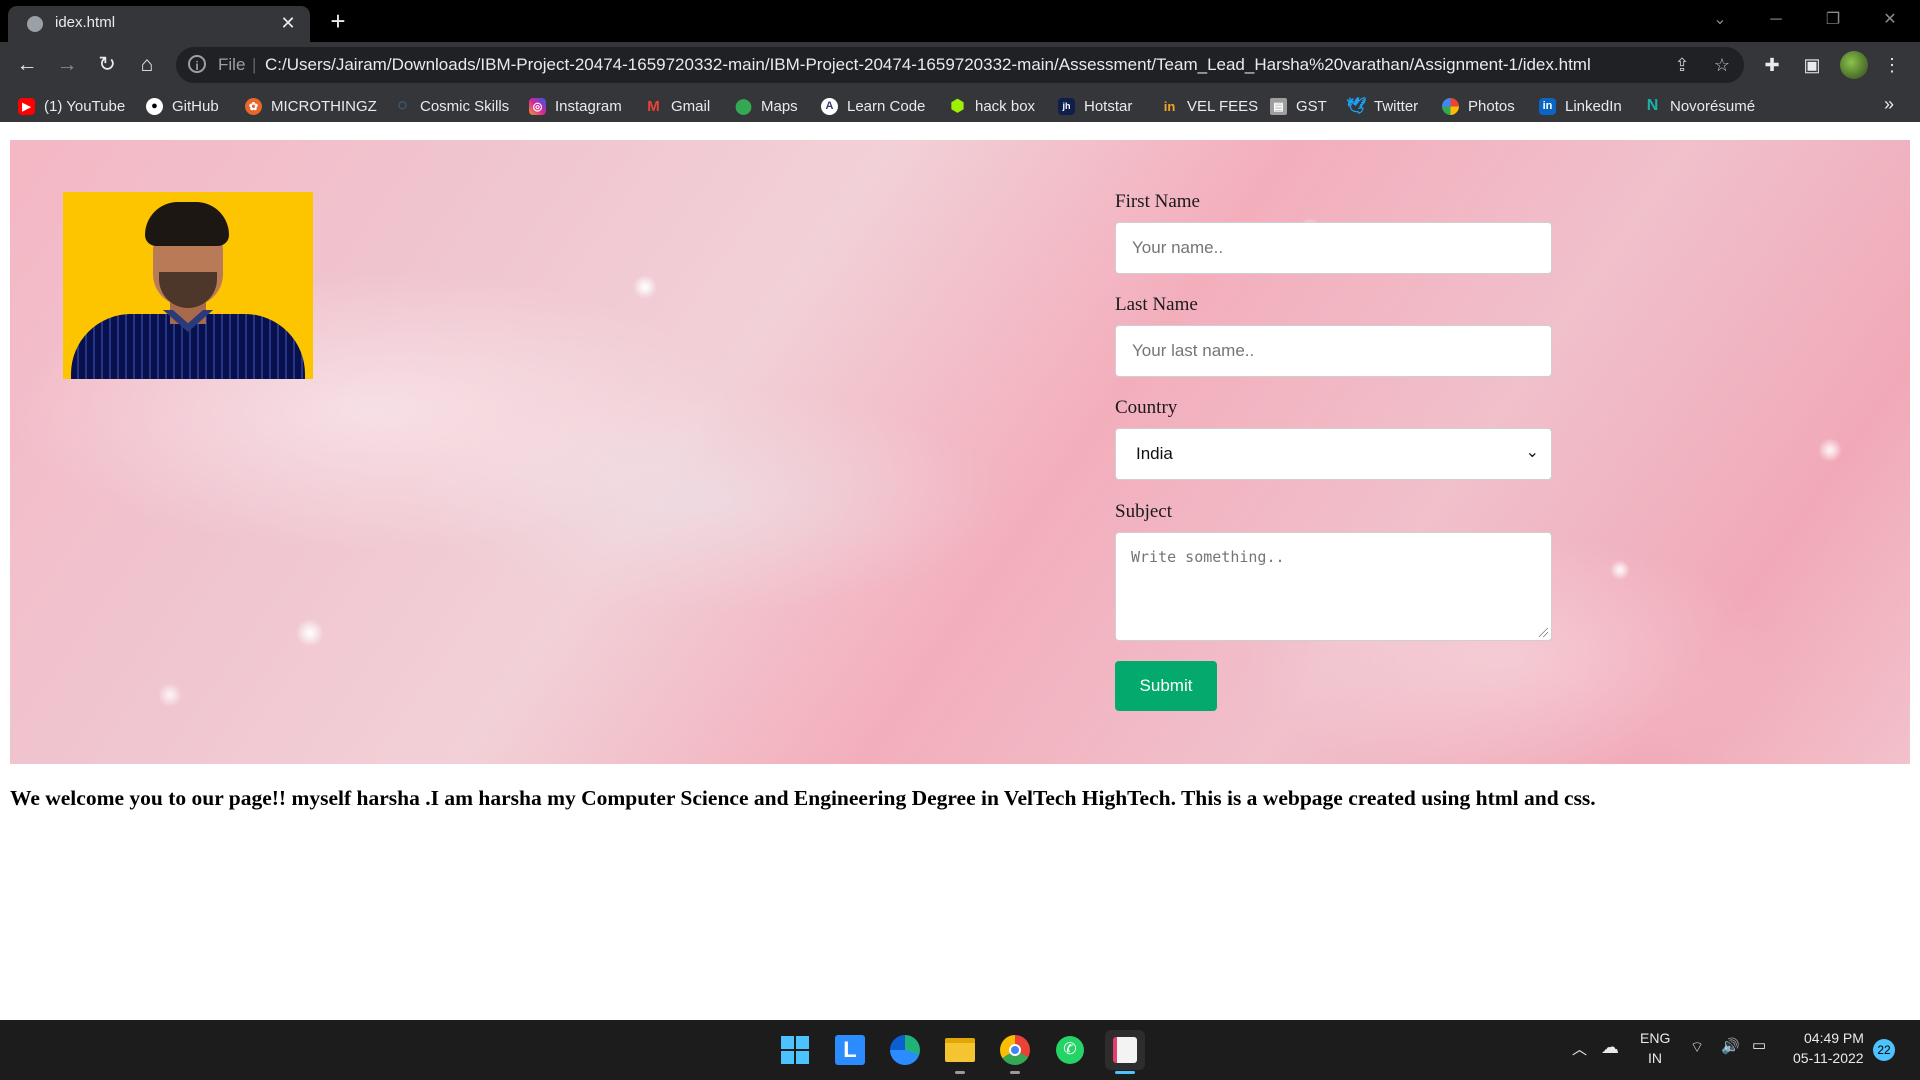  Describe the element at coordinates (1166, 686) in the screenshot. I see `submit-button: Submit` at that location.